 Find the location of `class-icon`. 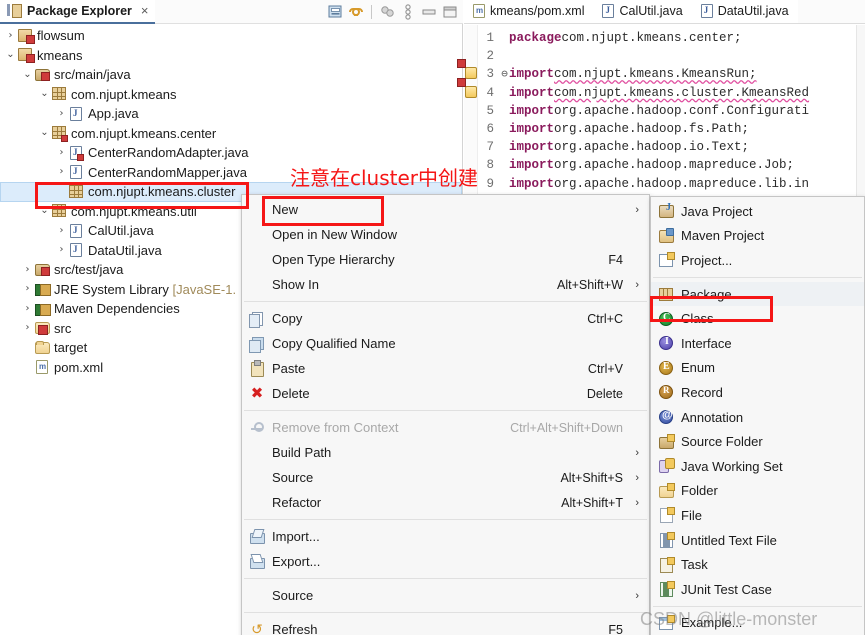

class-icon is located at coordinates (666, 318).